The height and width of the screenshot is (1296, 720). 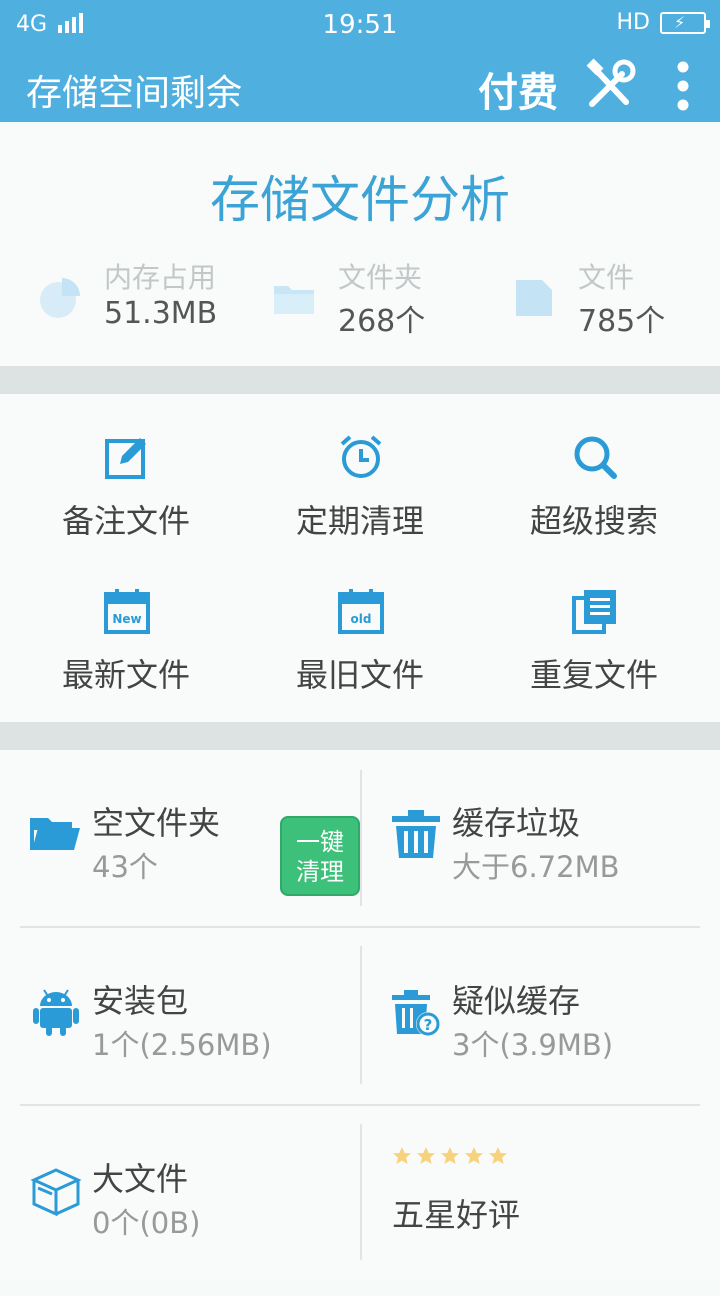 What do you see at coordinates (555, 1021) in the screenshot?
I see `category-suspected-cache: ? 疑似缓存 3个(3.9MB)` at bounding box center [555, 1021].